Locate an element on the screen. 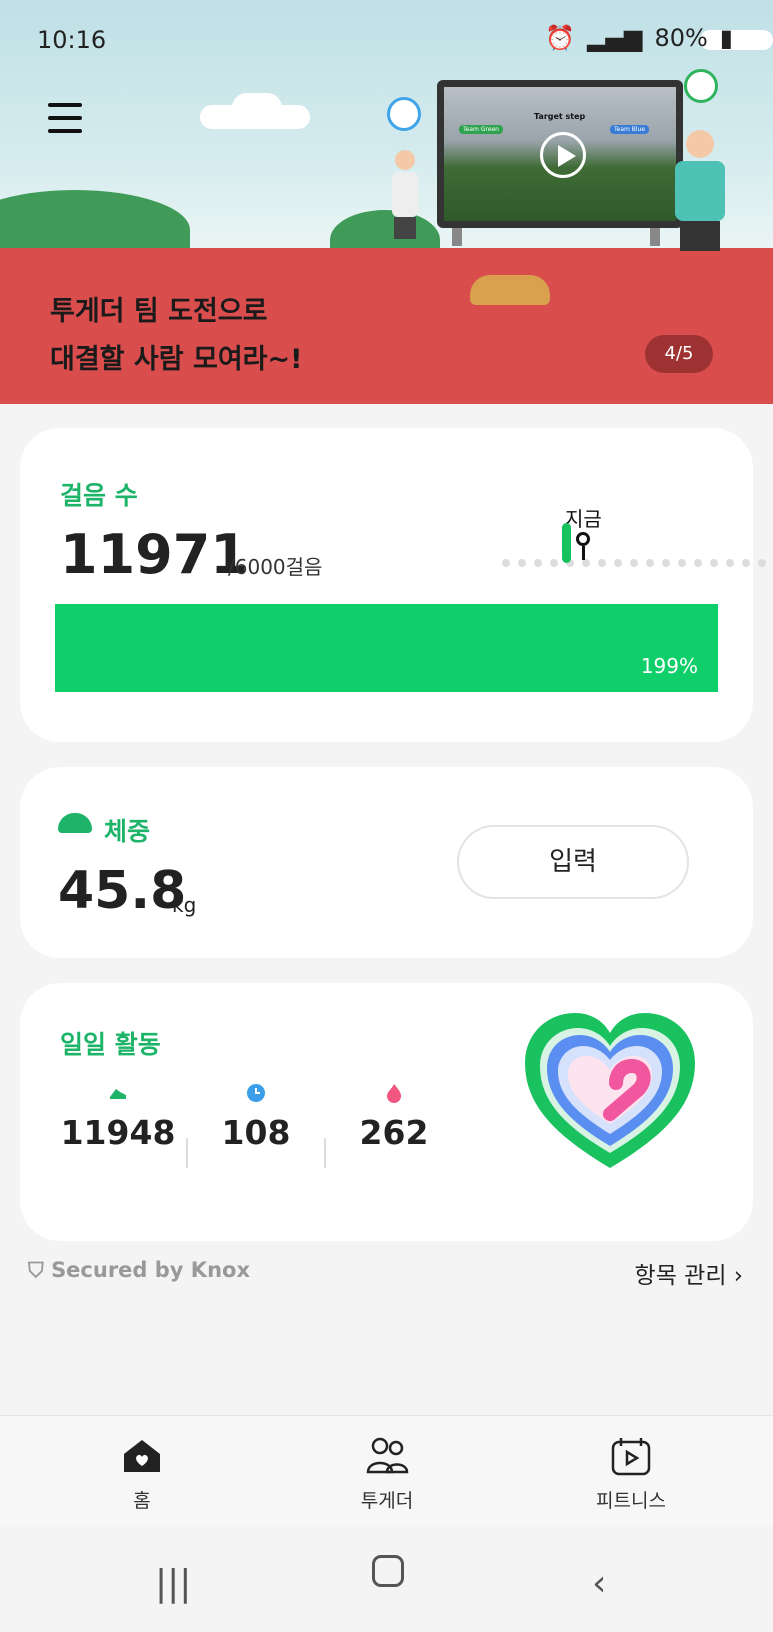  chevron-right-icon: › is located at coordinates (738, 1276).